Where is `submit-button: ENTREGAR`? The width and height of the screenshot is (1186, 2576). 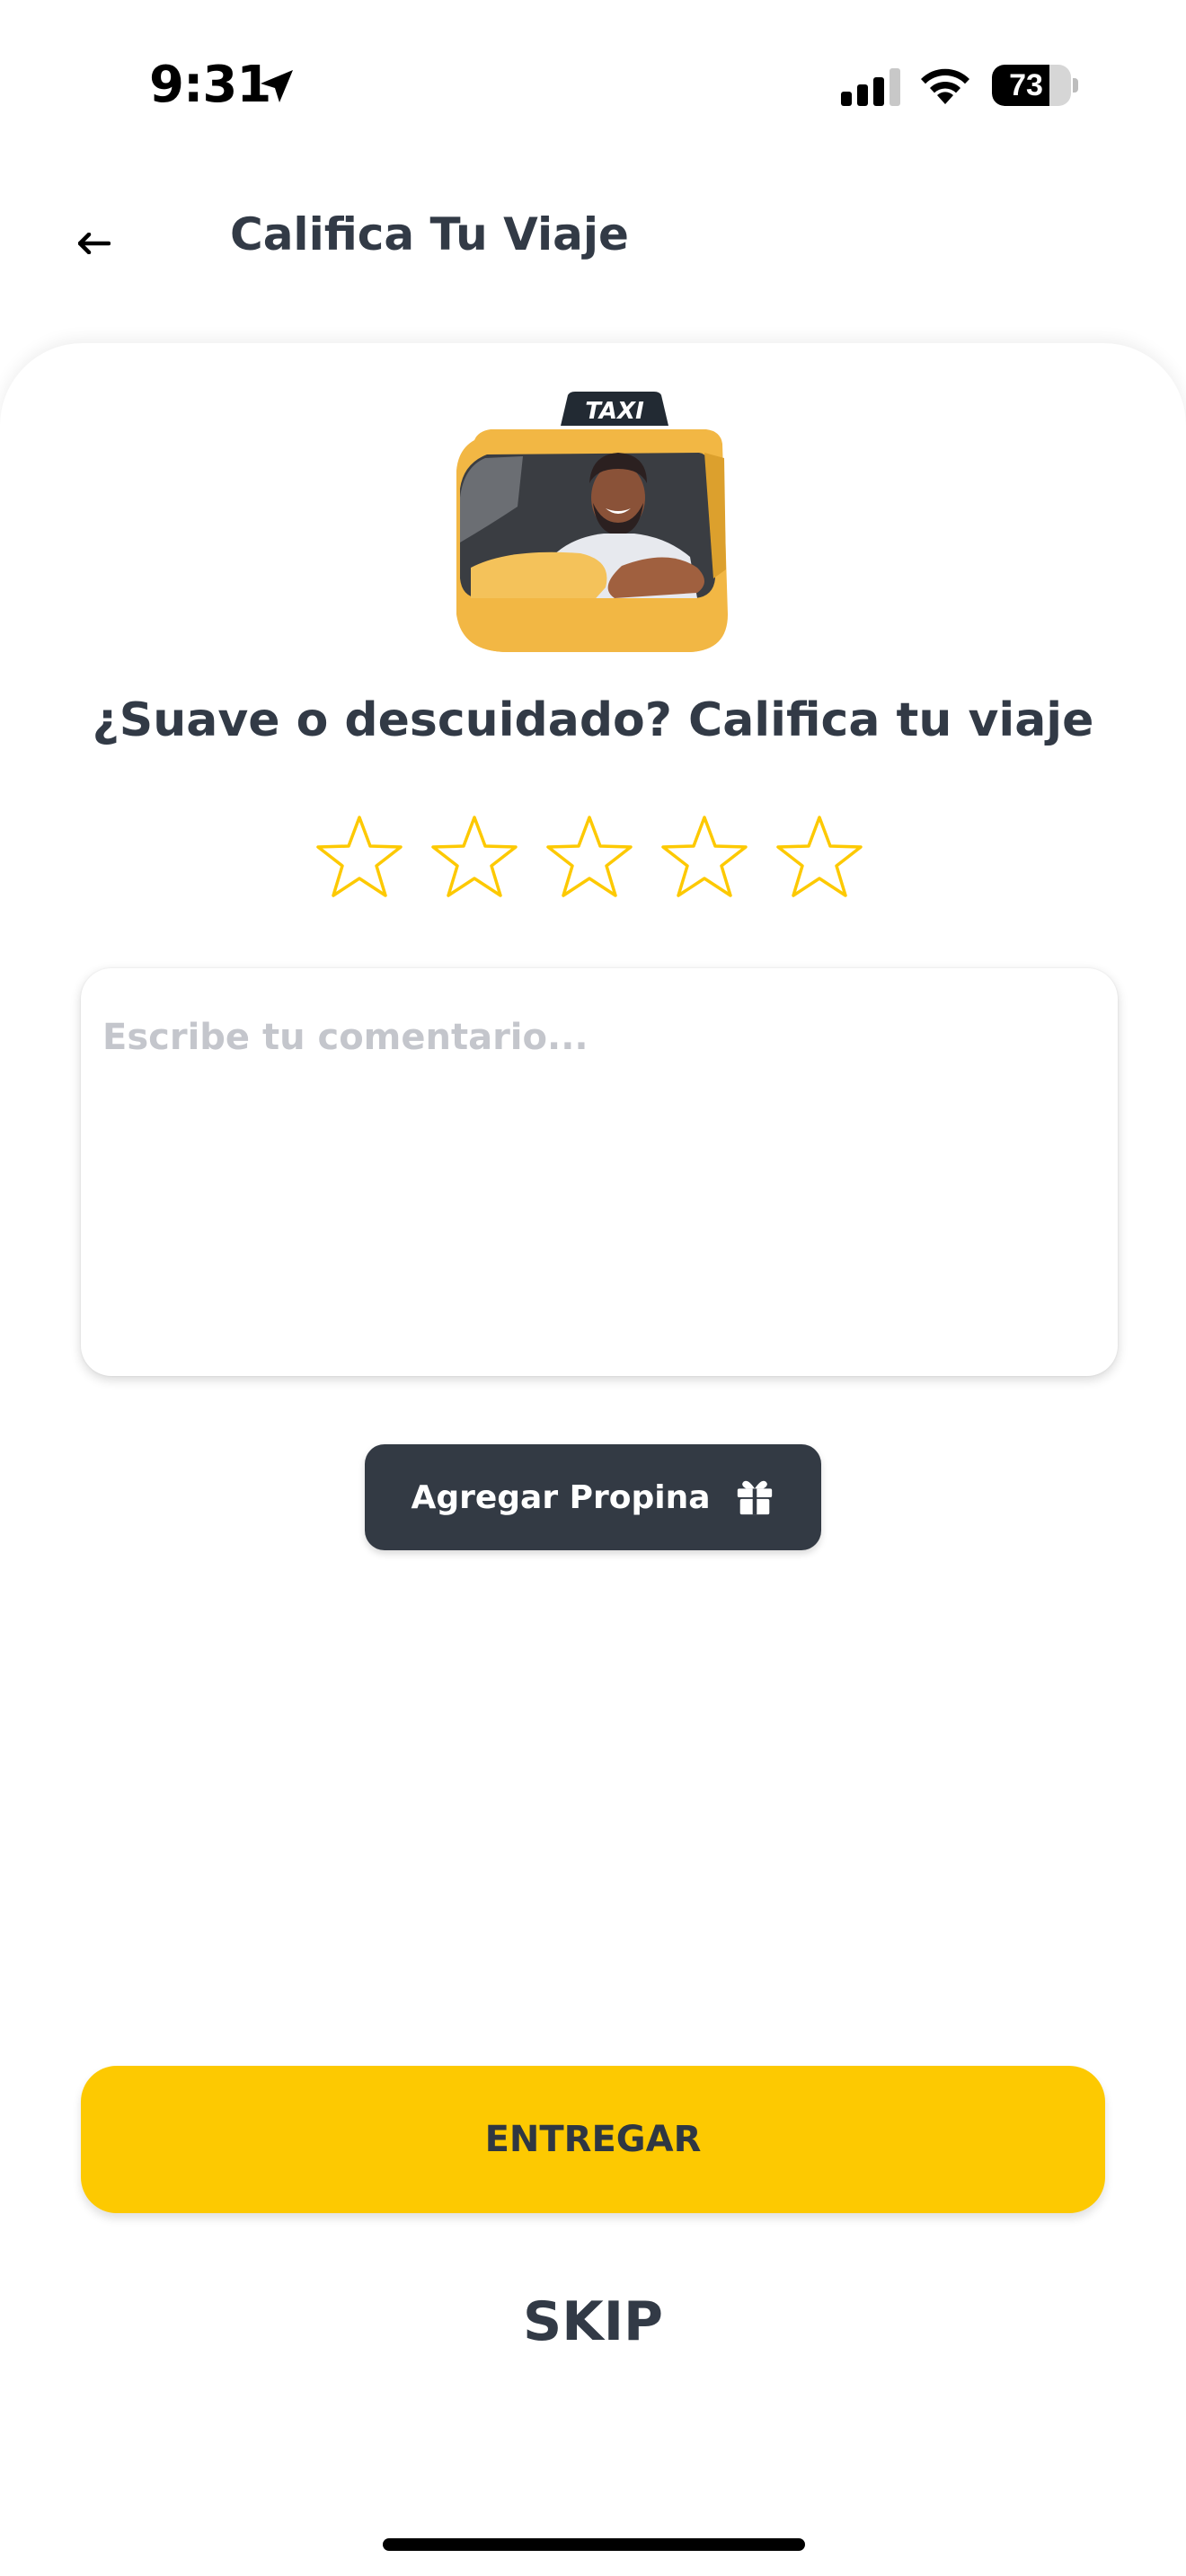 submit-button: ENTREGAR is located at coordinates (593, 2139).